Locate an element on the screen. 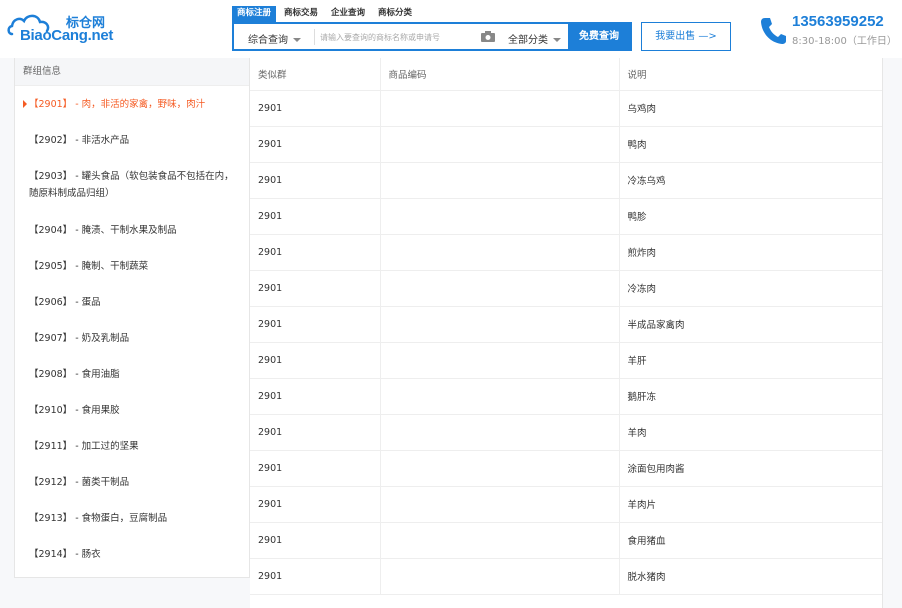 The height and width of the screenshot is (608, 902). sidebar-item-2901: 【2901】 - 肉，非活的家禽，野味，肉汁 is located at coordinates (132, 104).